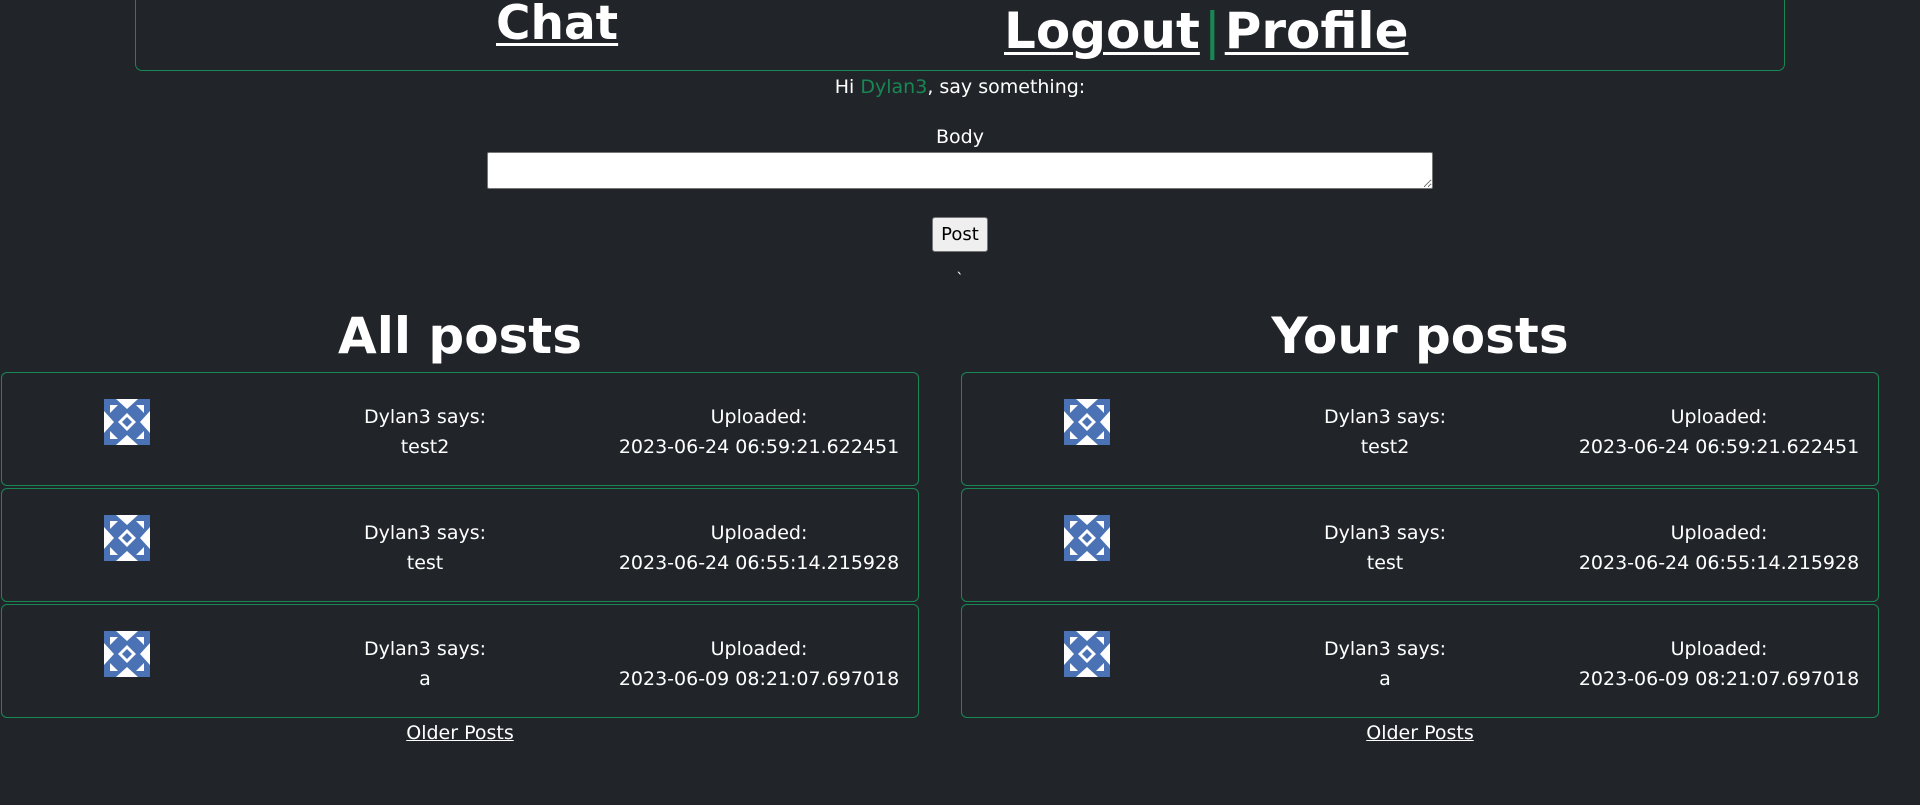 The height and width of the screenshot is (805, 1920). What do you see at coordinates (960, 234) in the screenshot?
I see `post-button: Post` at bounding box center [960, 234].